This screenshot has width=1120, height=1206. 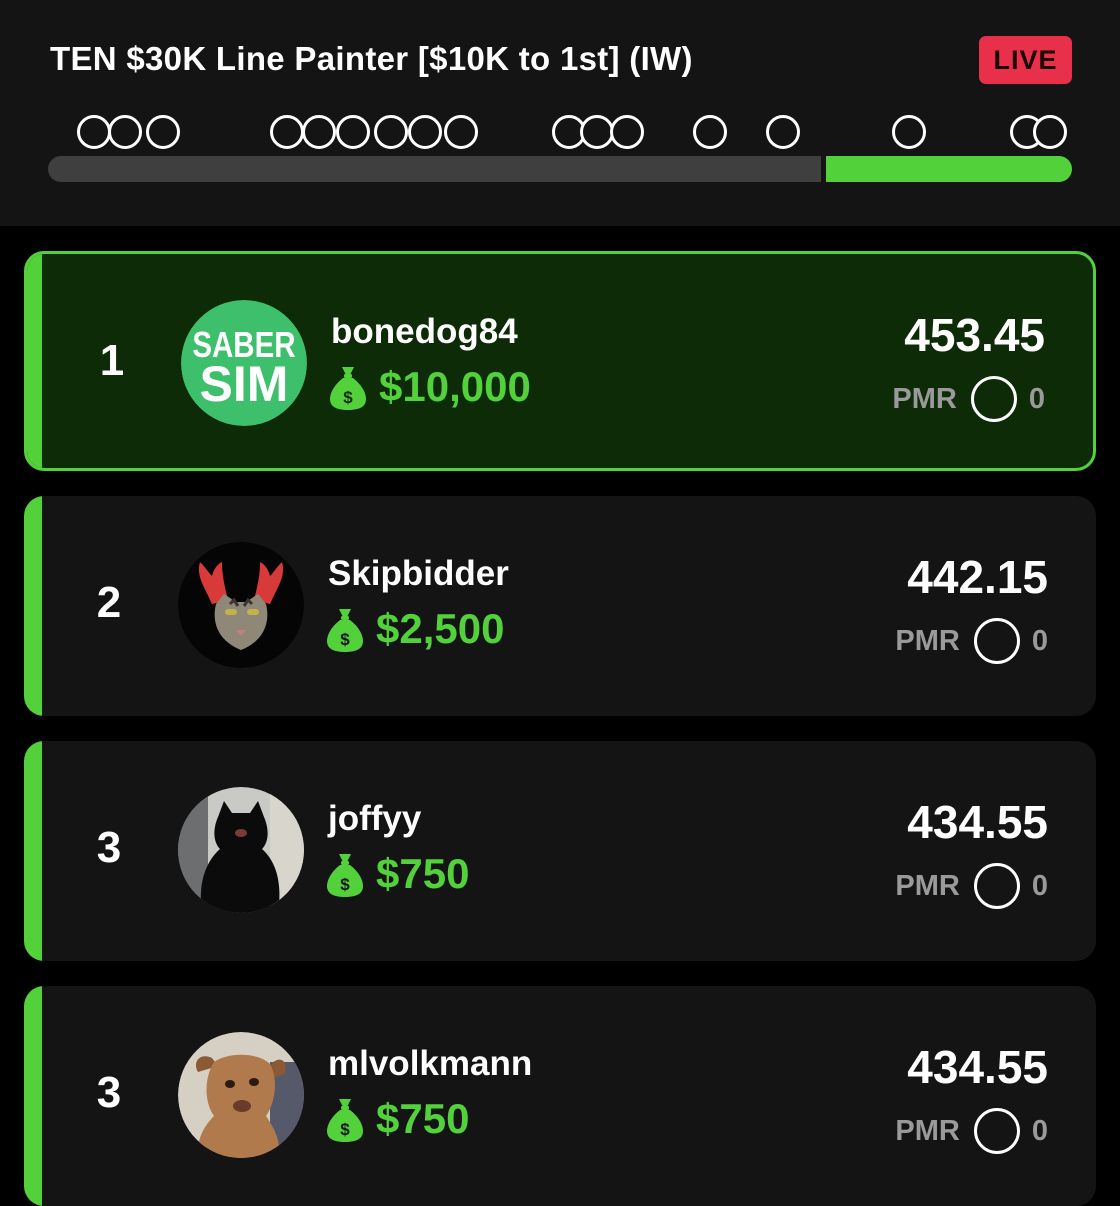 I want to click on live-badge: LIVE, so click(x=1025, y=60).